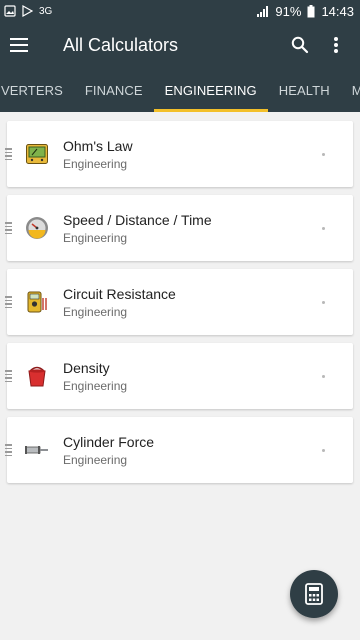  What do you see at coordinates (37, 376) in the screenshot?
I see `red-bucket-icon` at bounding box center [37, 376].